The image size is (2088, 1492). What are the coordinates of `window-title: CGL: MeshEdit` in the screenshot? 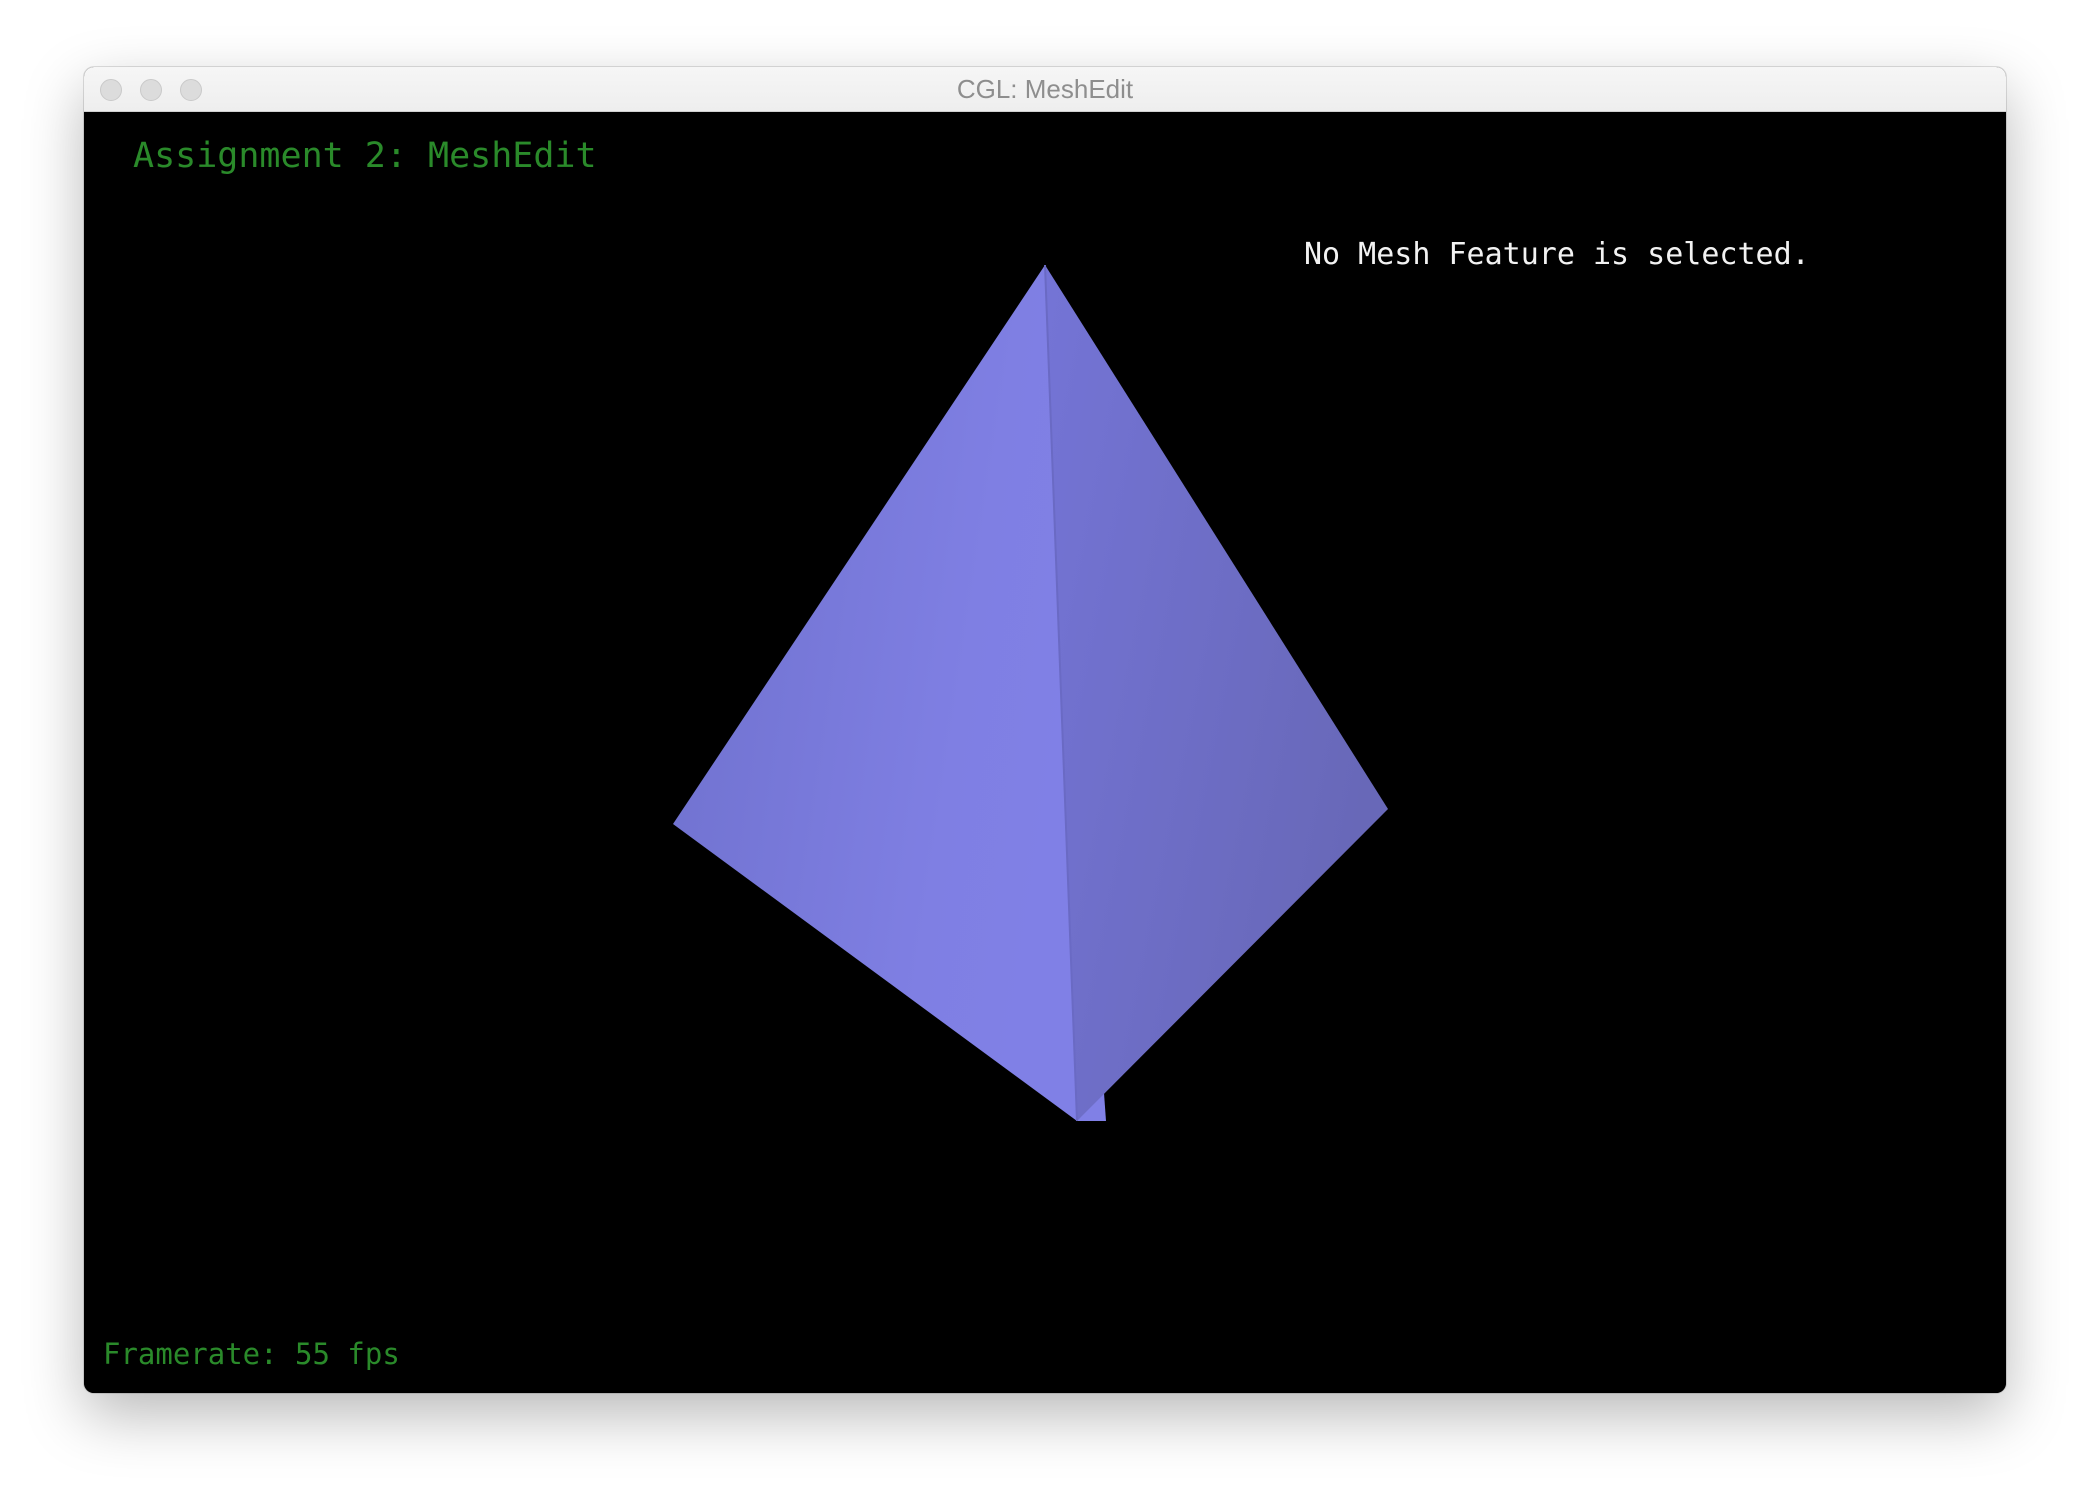 It's located at (1045, 89).